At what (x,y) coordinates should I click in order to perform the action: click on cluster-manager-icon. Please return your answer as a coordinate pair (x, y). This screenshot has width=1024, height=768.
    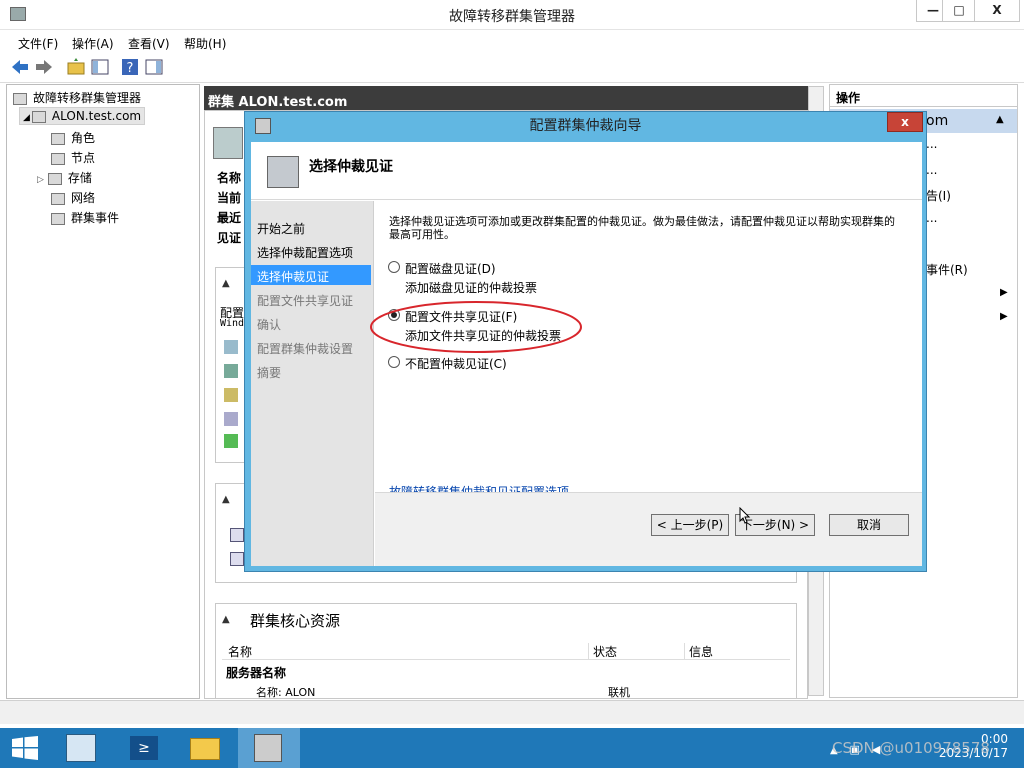
    Looking at the image, I should click on (20, 98).